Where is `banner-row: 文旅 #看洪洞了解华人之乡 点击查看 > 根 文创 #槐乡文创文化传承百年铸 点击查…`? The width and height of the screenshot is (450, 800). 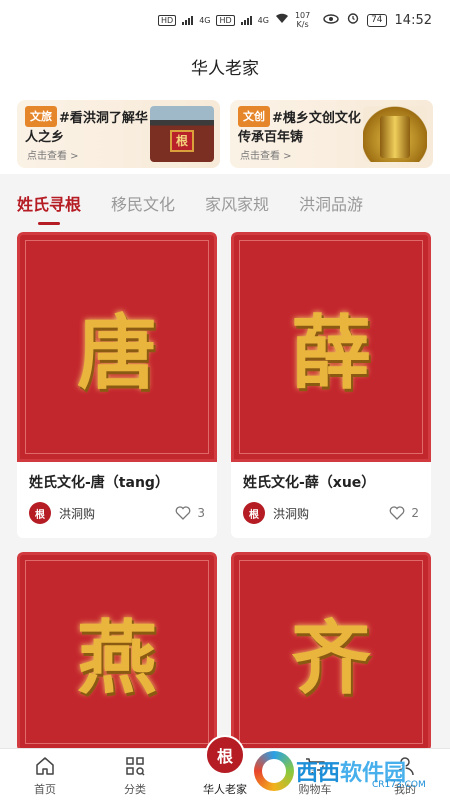
banner-row: 文旅 #看洪洞了解华人之乡 点击查看 > 根 文创 #槐乡文创文化传承百年铸 点击查… is located at coordinates (225, 133).